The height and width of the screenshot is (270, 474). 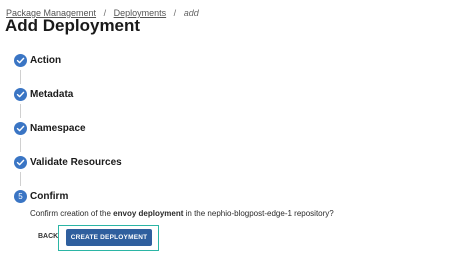 I want to click on step-label: Confirm, so click(x=49, y=196).